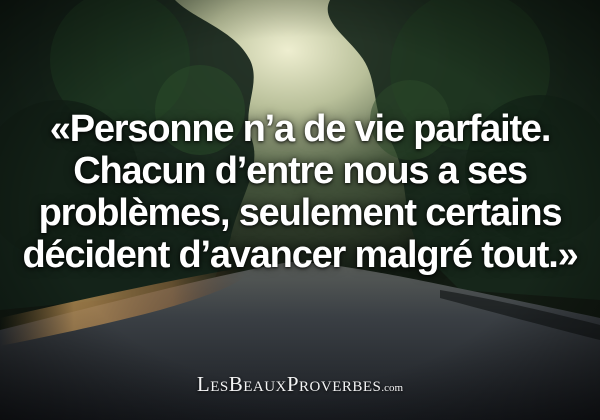 This screenshot has width=600, height=420. Describe the element at coordinates (300, 255) in the screenshot. I see `quote-line-4: décident d’avancer malgré tout.»` at that location.